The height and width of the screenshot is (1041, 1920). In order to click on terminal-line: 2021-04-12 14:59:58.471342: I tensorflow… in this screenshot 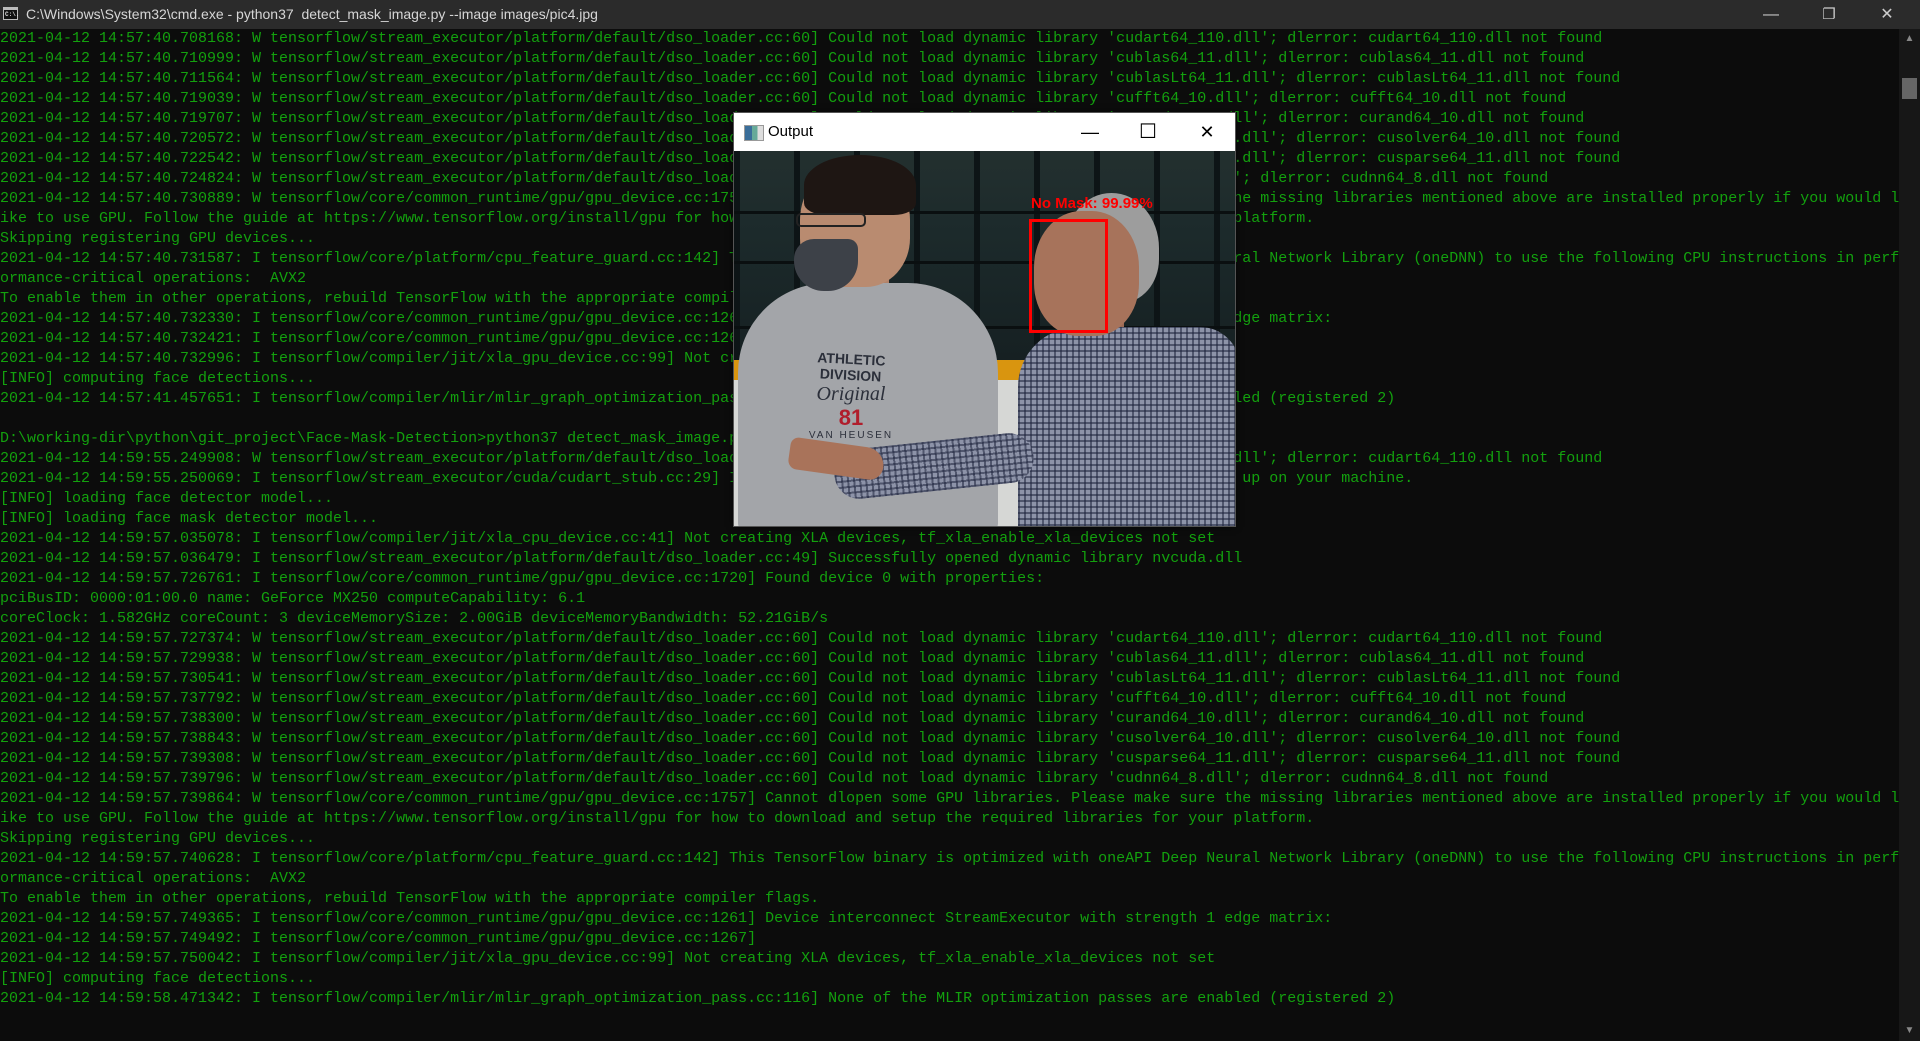, I will do `click(698, 998)`.